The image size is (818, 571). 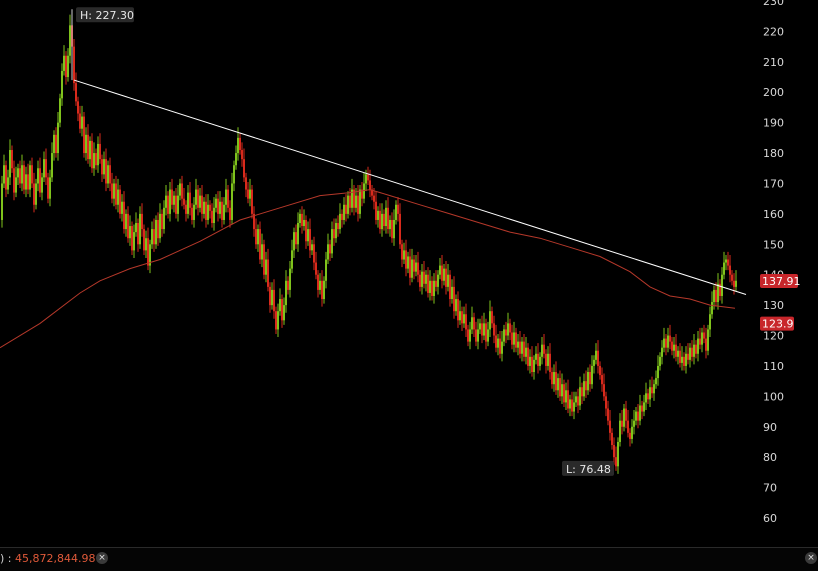 What do you see at coordinates (777, 323) in the screenshot?
I see `moving-average-tag: 123.9` at bounding box center [777, 323].